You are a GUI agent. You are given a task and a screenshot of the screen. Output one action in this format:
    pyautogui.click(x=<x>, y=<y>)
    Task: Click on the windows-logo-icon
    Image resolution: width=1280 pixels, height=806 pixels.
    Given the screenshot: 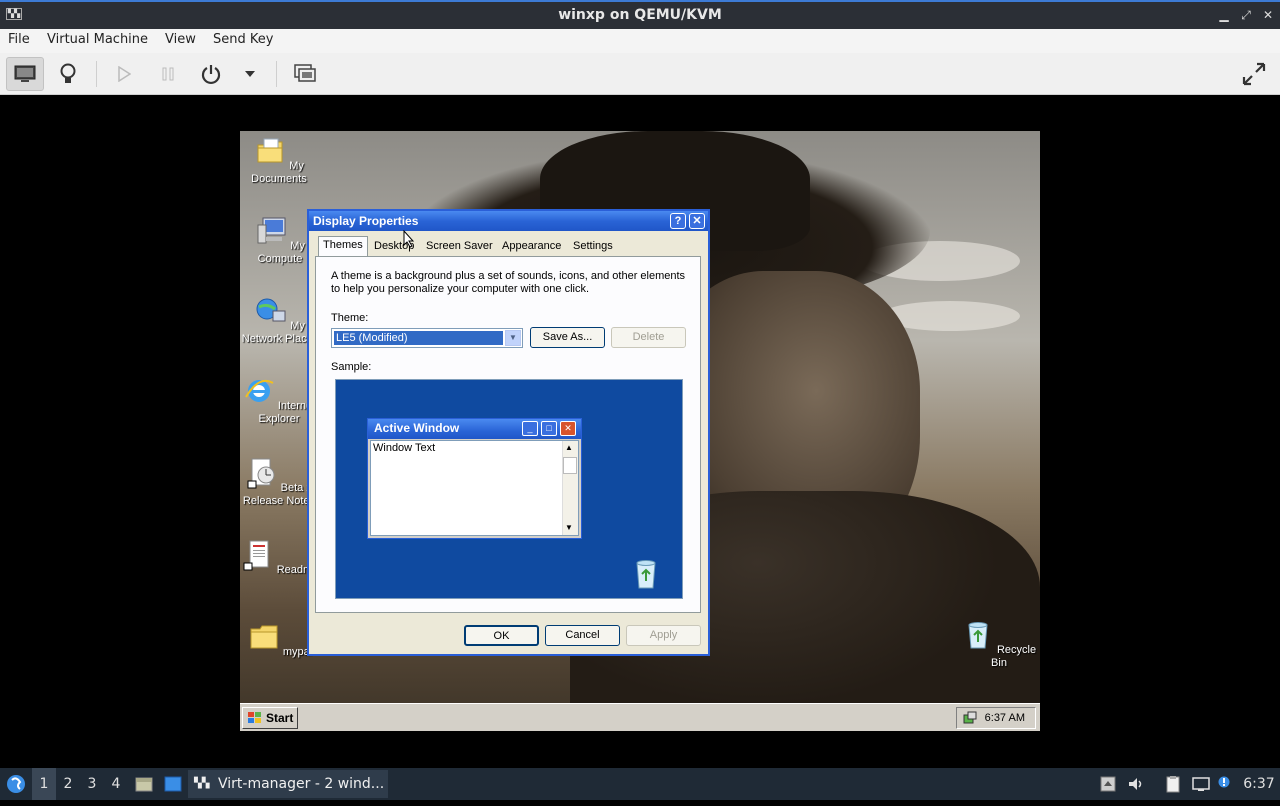 What is the action you would take?
    pyautogui.click(x=254, y=717)
    